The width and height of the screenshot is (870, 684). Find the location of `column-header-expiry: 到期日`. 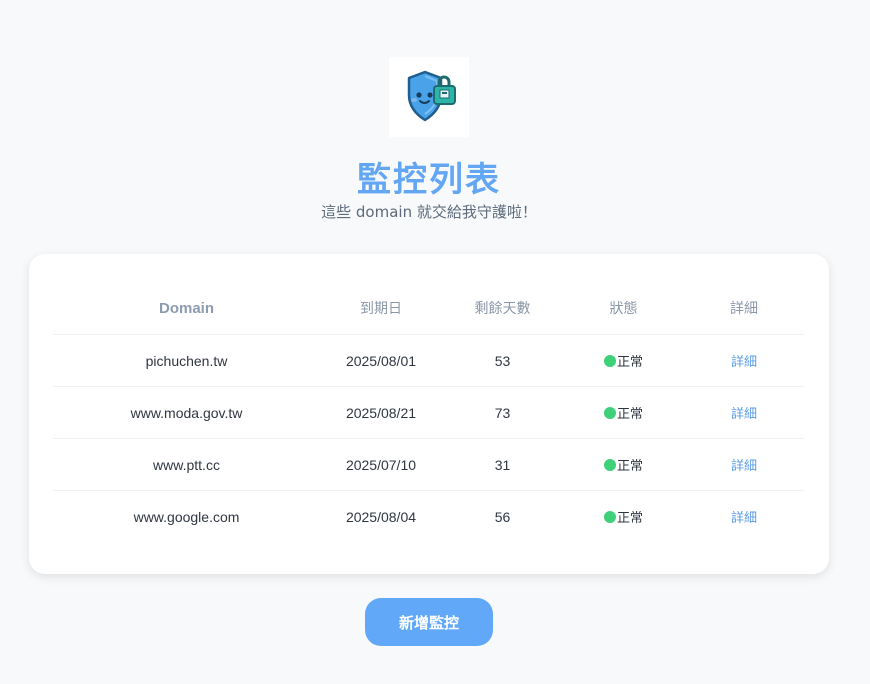

column-header-expiry: 到期日 is located at coordinates (381, 308).